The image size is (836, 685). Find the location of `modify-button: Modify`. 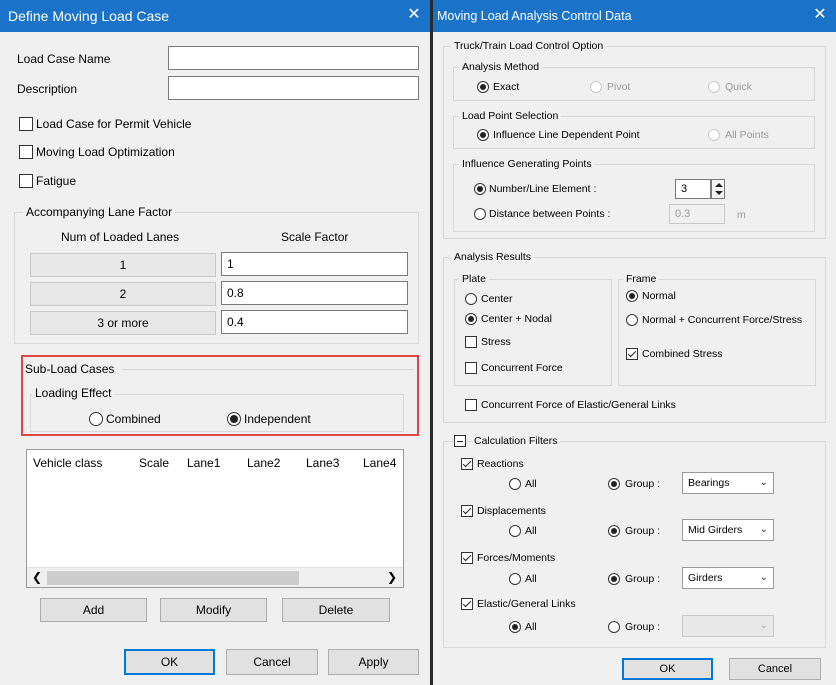

modify-button: Modify is located at coordinates (213, 610).